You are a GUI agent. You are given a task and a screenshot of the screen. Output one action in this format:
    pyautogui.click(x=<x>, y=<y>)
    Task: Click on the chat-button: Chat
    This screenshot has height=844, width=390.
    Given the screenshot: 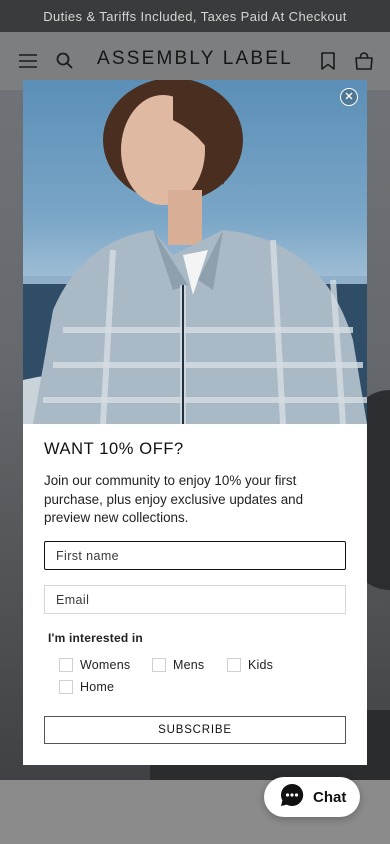 What is the action you would take?
    pyautogui.click(x=312, y=797)
    